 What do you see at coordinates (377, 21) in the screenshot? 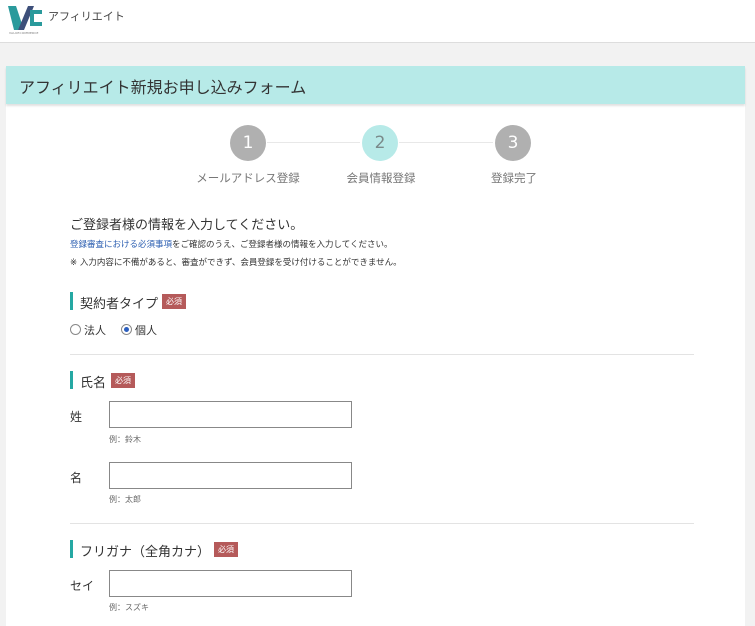
I see `top-header: VALUECOMMERCE アフィリエイト` at bounding box center [377, 21].